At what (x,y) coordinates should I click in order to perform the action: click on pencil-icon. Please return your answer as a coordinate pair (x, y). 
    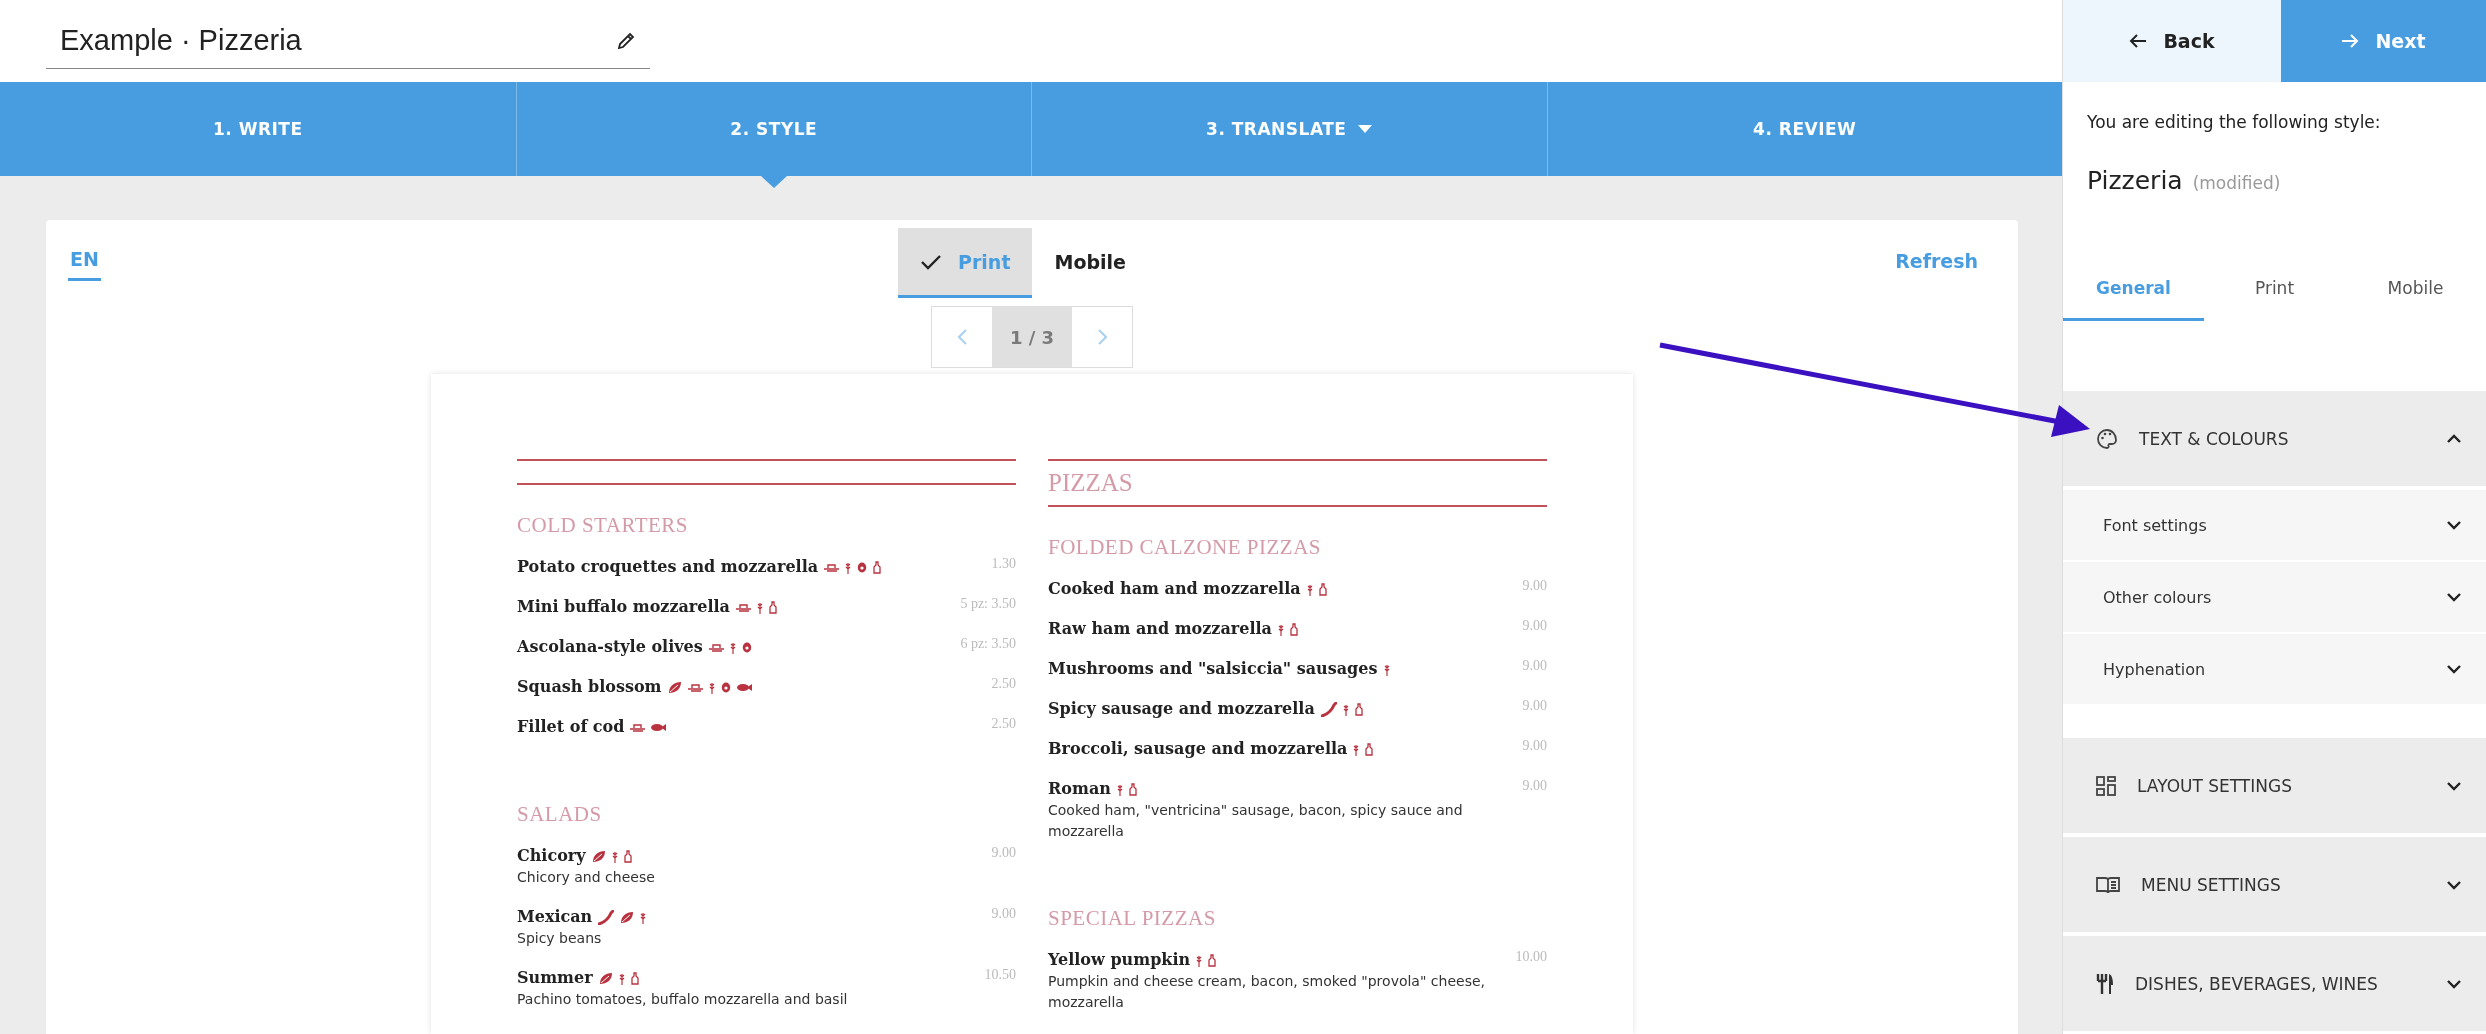
    Looking at the image, I should click on (626, 40).